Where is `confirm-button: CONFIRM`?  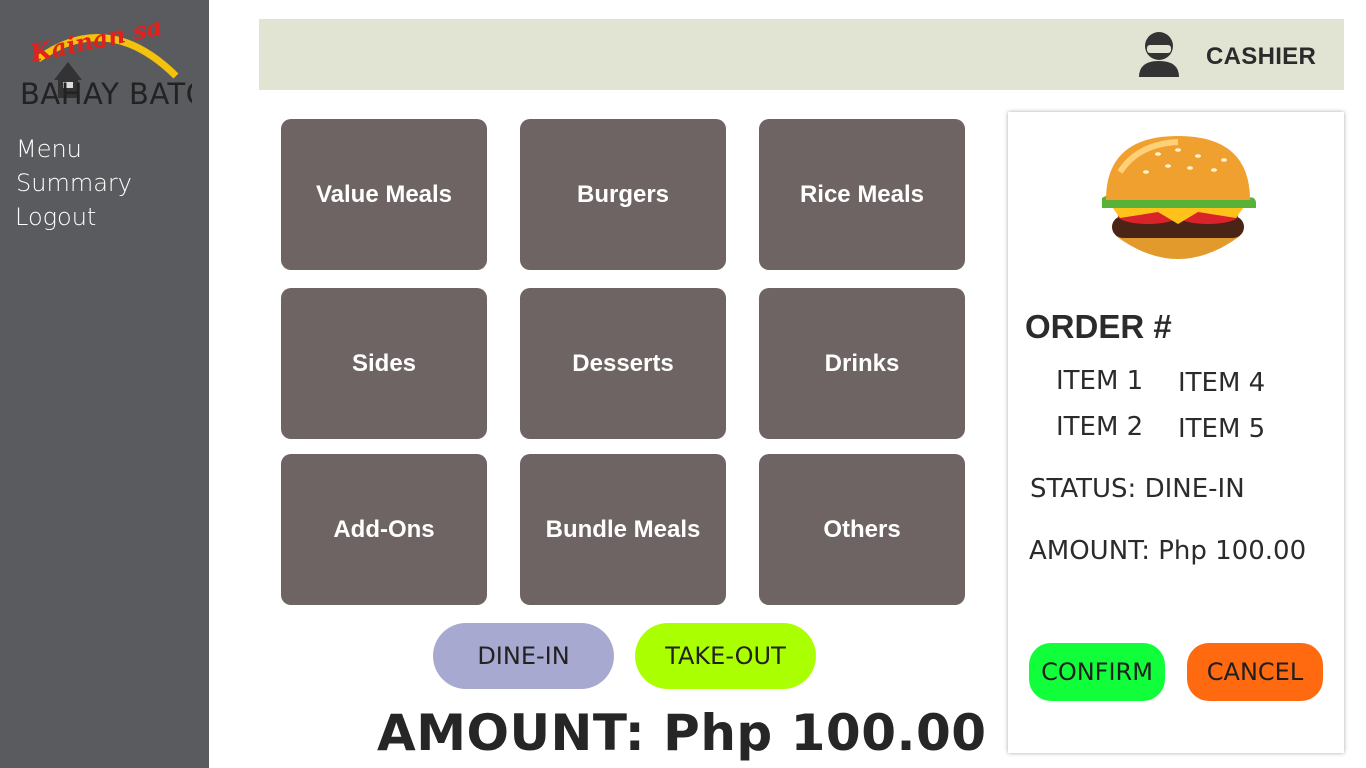
confirm-button: CONFIRM is located at coordinates (1097, 672).